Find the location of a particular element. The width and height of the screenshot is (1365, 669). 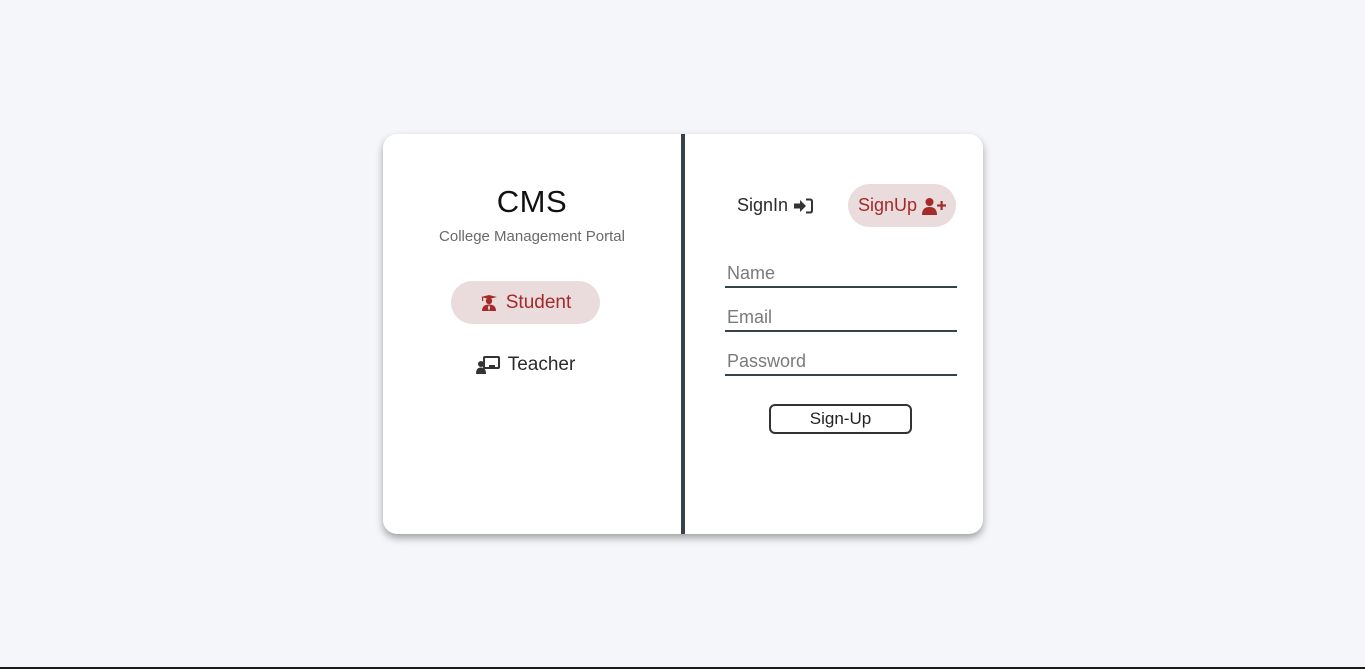

role-teacher-button: Teacher is located at coordinates (525, 365).